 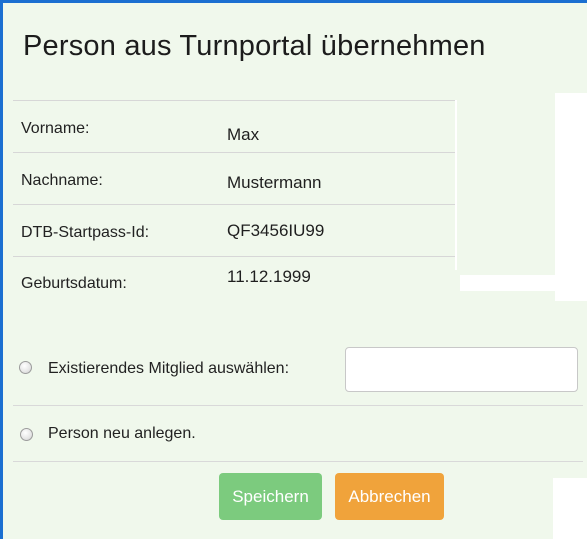 What do you see at coordinates (274, 182) in the screenshot?
I see `lastname-value: Mustermann` at bounding box center [274, 182].